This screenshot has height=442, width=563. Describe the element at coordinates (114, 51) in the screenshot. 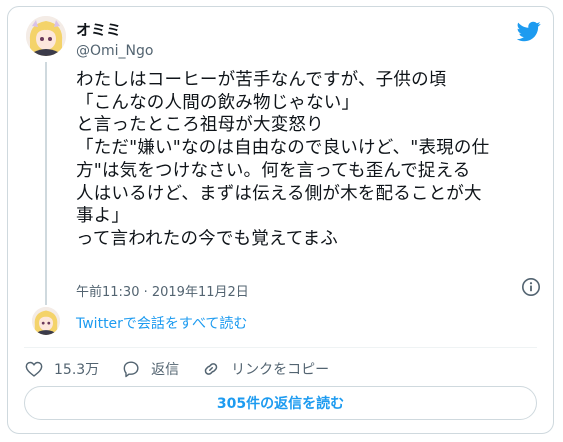

I see `author-handle: @Omi_Ngo` at that location.